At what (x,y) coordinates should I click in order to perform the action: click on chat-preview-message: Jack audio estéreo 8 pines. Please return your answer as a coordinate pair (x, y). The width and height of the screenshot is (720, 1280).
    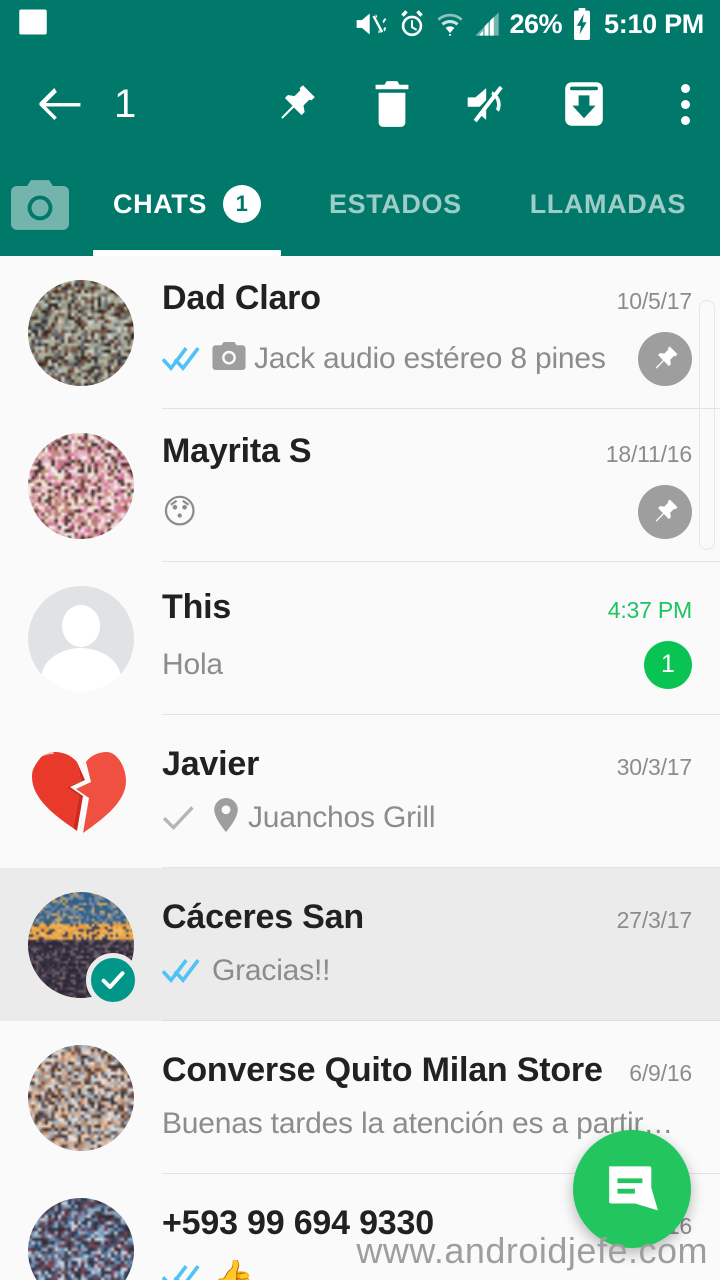
    Looking at the image, I should click on (430, 358).